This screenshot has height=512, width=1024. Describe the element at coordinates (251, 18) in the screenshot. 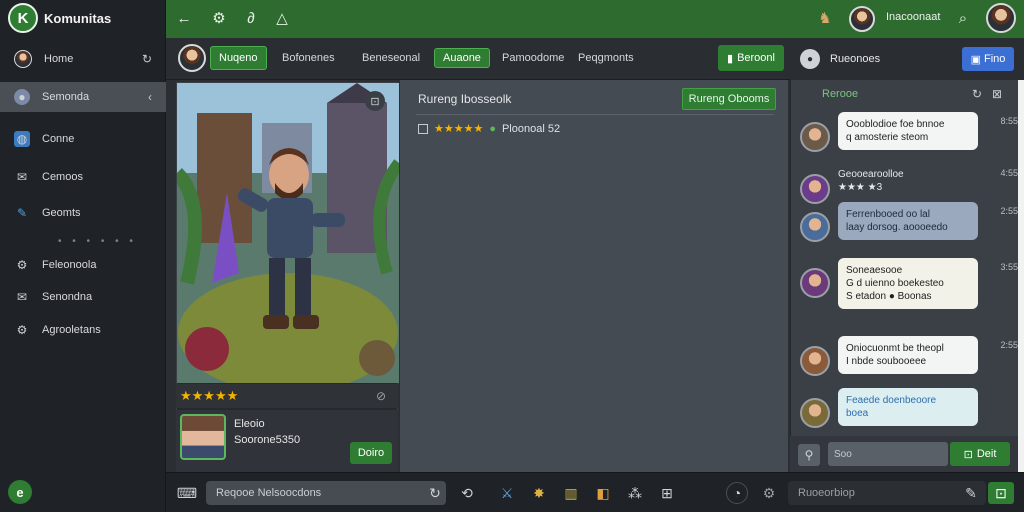

I see `link-icon: ∂` at that location.